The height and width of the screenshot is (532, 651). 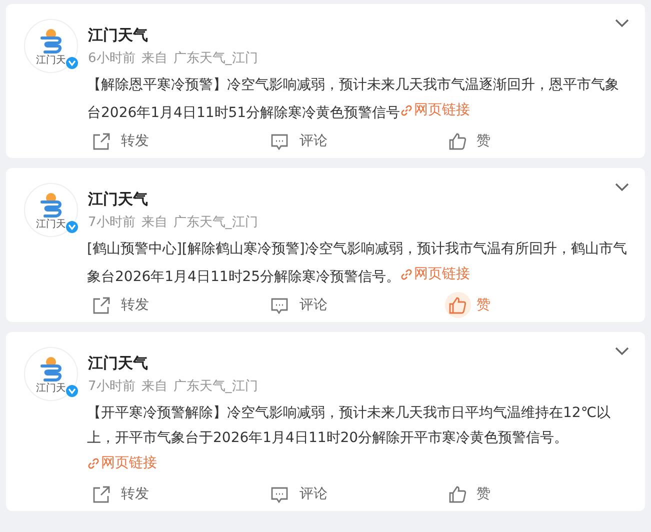 I want to click on post-text: 【解除恩平寒冷预警】冷空气影响减弱，预计未来几天我市气温逐渐回升，恩平市气象台2026年1月4日11时51分解除寒冷黄色预警信号 网页链接, so click(x=353, y=100).